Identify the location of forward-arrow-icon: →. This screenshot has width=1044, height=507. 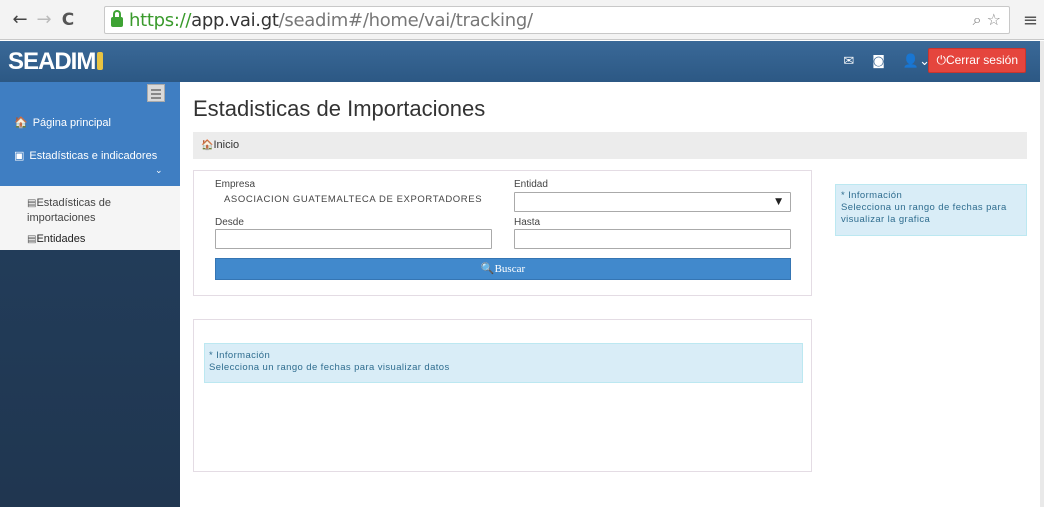
(44, 19).